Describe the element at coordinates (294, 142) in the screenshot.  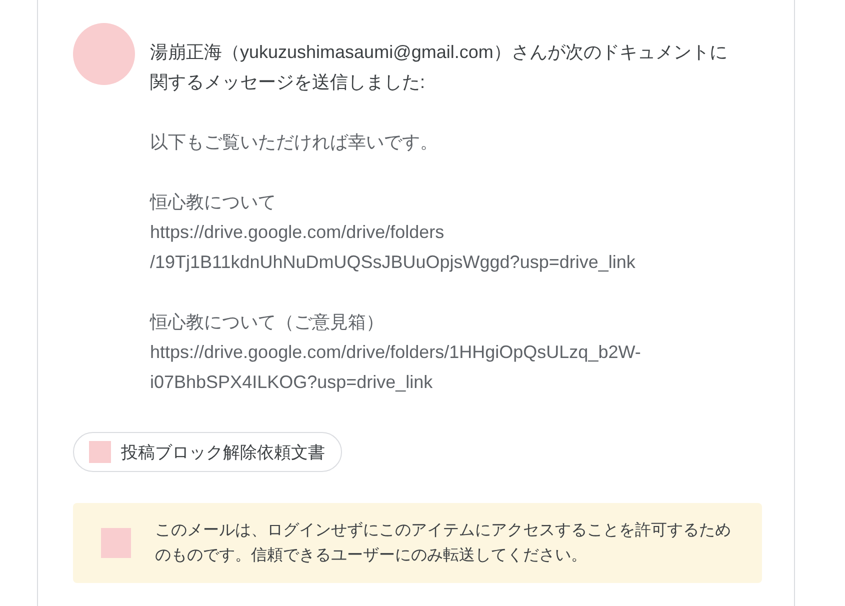
I see `message-text: 以下もご覧いただければ幸いです。` at that location.